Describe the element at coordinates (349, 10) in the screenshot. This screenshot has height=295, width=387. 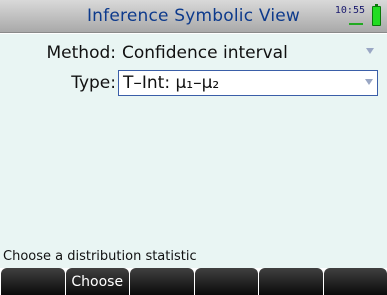
I see `clock: 10:55` at that location.